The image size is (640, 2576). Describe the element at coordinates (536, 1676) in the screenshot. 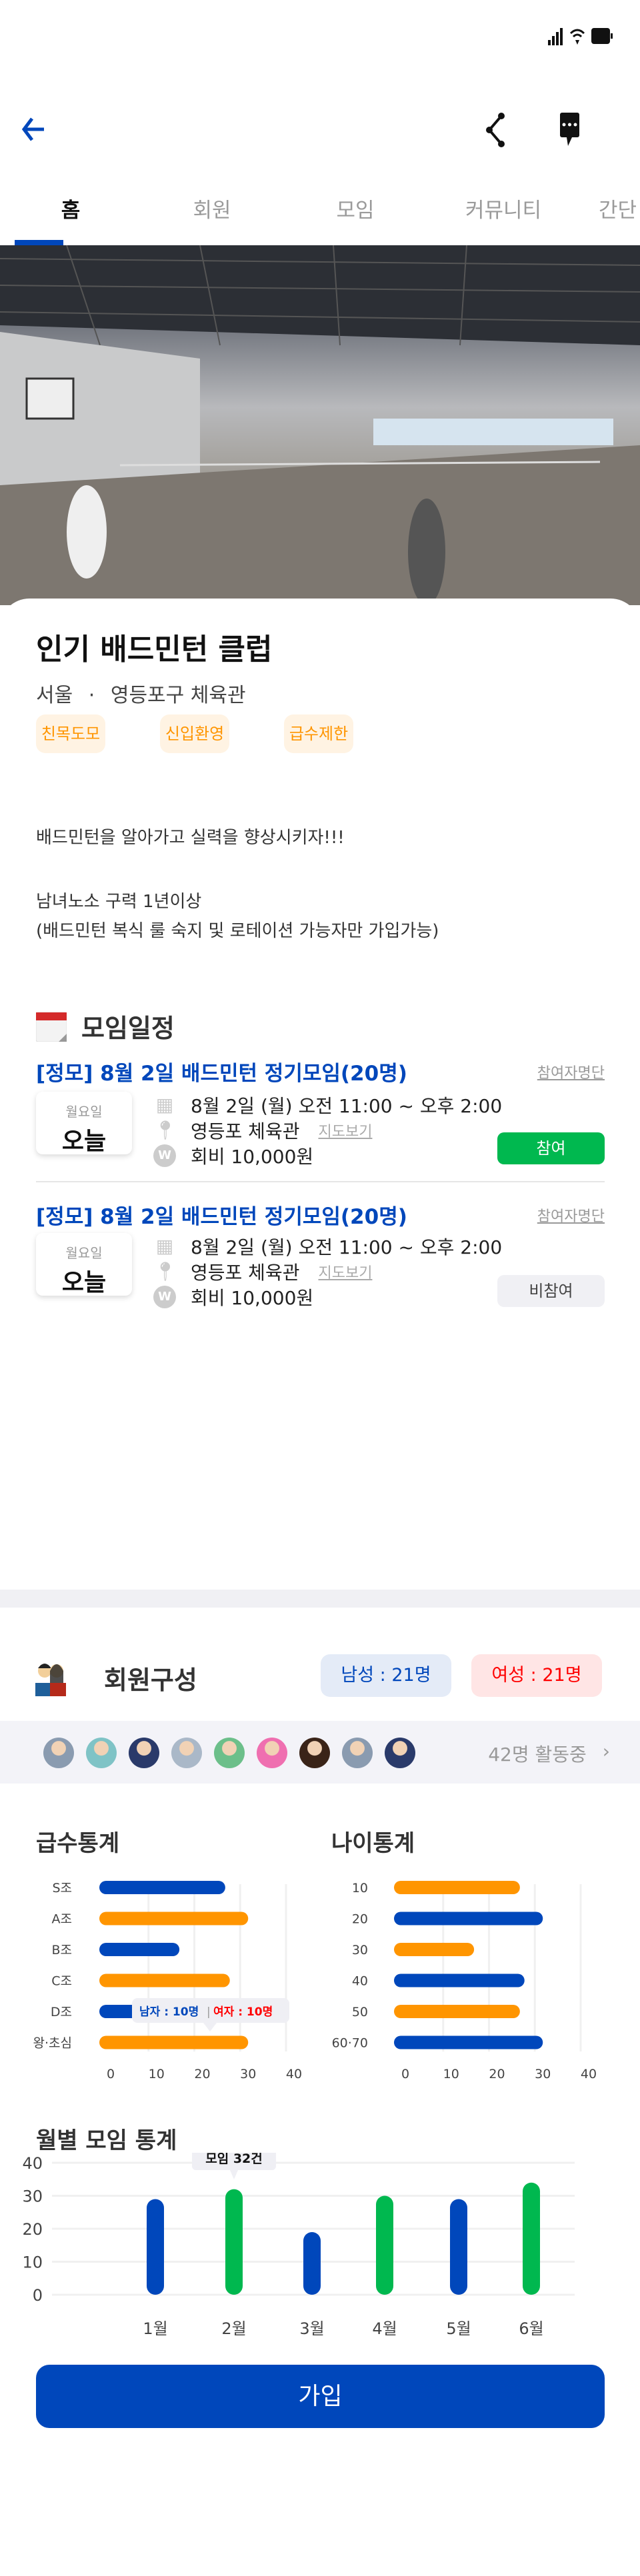

I see `female-count-badge: 여성 : 21명` at that location.